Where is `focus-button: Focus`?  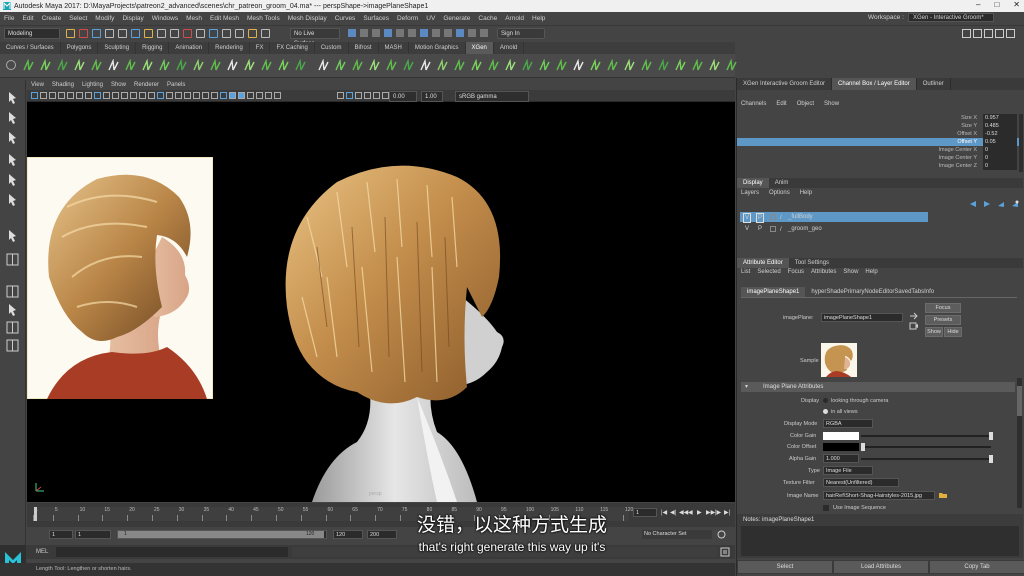 focus-button: Focus is located at coordinates (943, 308).